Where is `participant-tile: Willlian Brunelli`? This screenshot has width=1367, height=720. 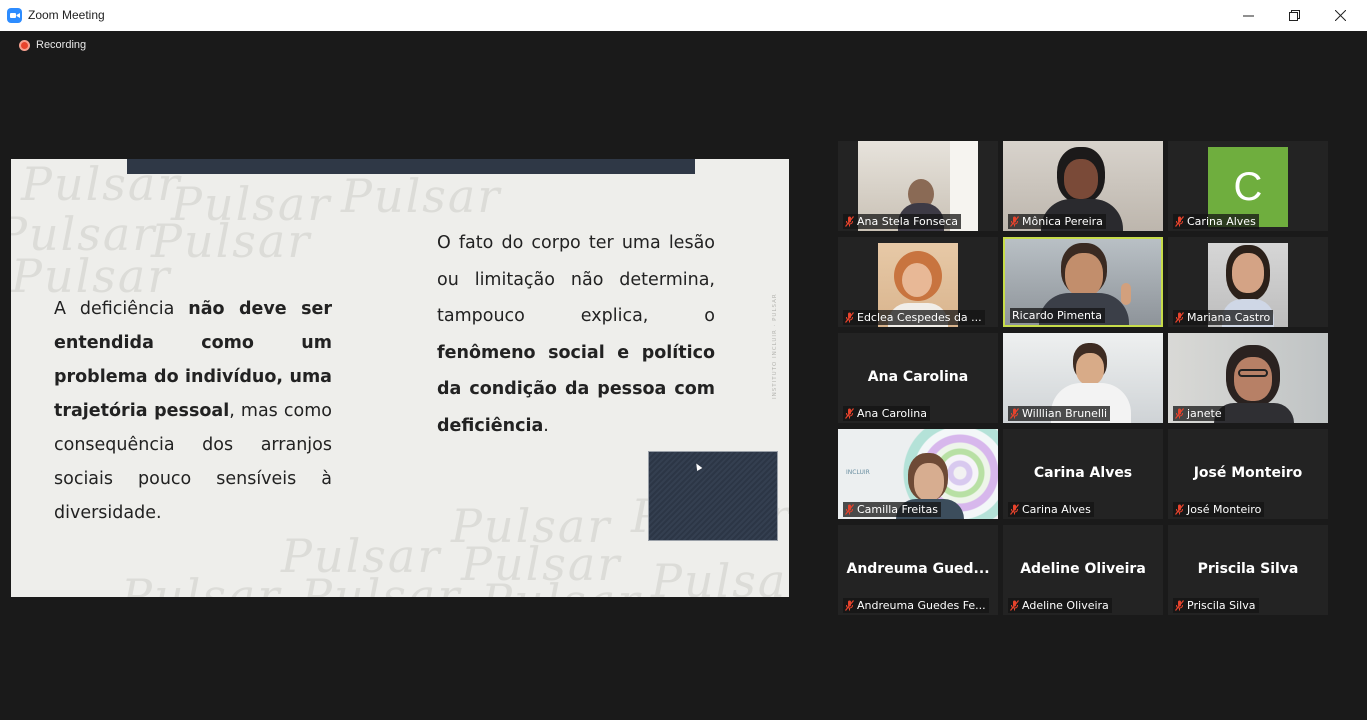 participant-tile: Willlian Brunelli is located at coordinates (1083, 378).